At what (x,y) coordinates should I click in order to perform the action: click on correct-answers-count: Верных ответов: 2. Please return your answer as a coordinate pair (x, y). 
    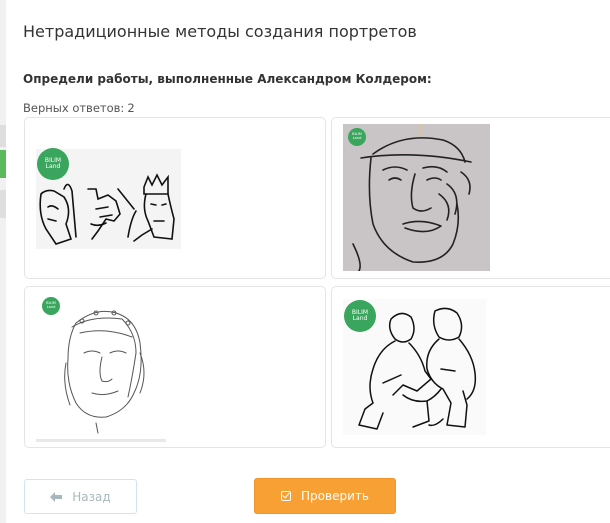
    Looking at the image, I should click on (79, 108).